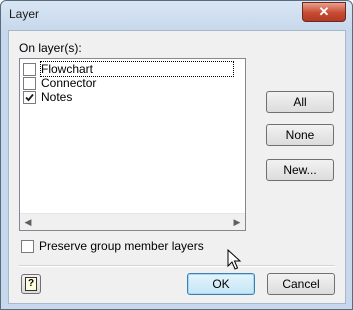 The image size is (353, 310). I want to click on help-icon: ?, so click(31, 284).